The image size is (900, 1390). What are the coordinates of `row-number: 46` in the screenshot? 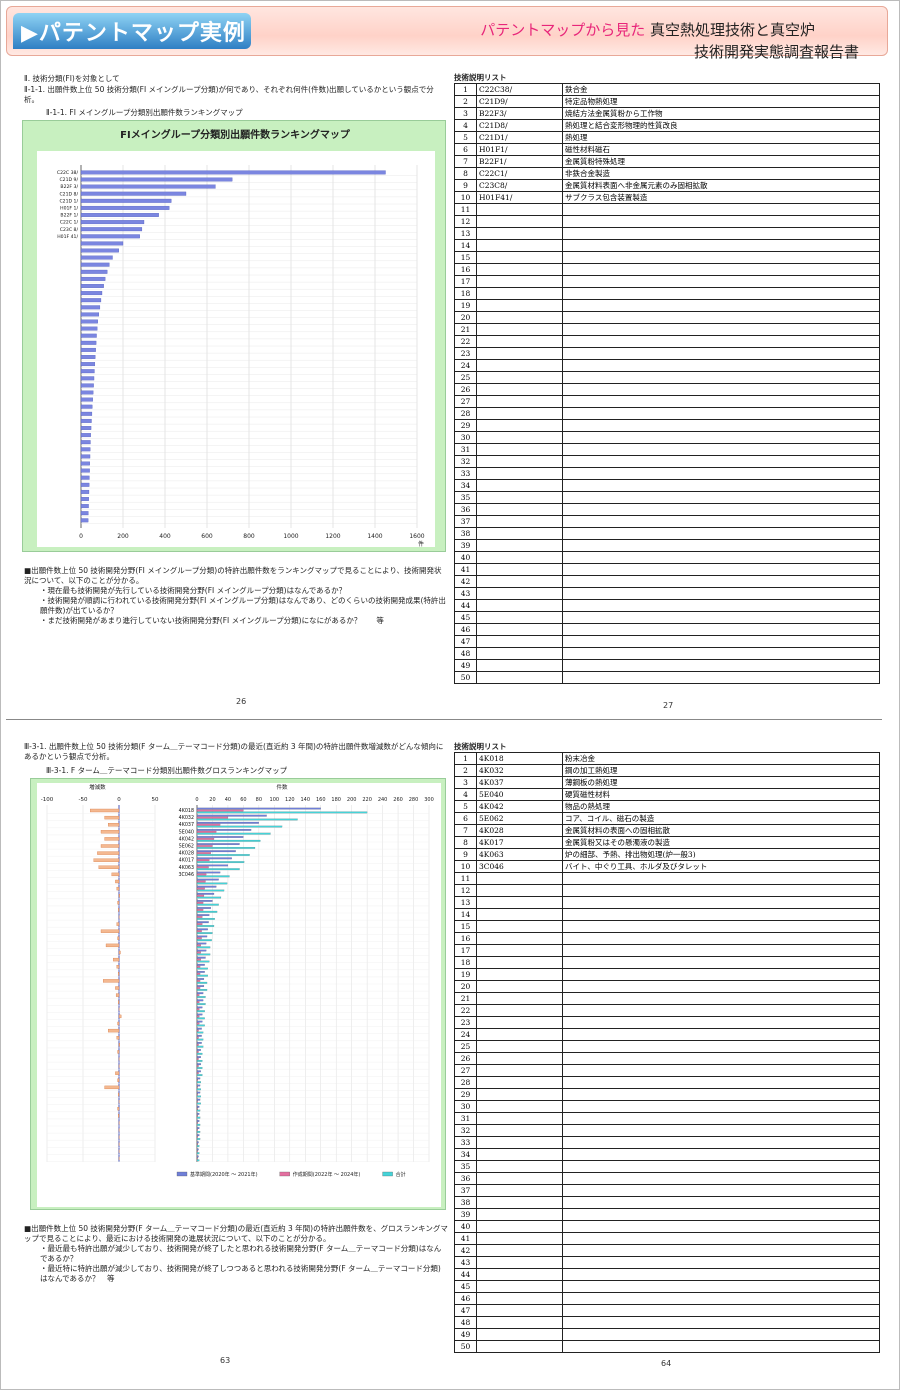 It's located at (465, 1298).